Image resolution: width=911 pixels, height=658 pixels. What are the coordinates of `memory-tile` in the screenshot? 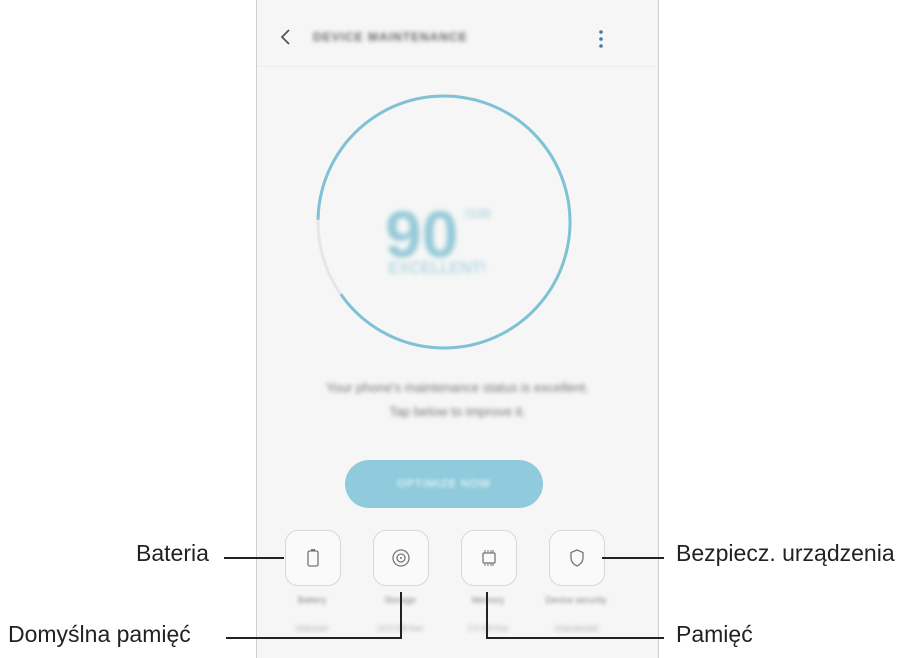 It's located at (489, 558).